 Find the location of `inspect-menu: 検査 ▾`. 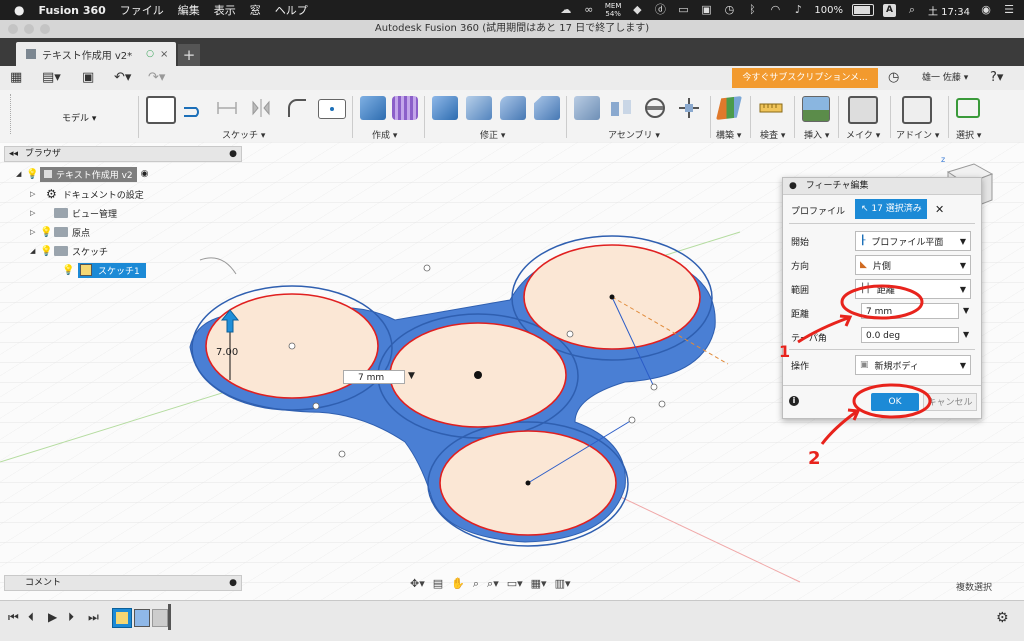

inspect-menu: 検査 ▾ is located at coordinates (772, 134).